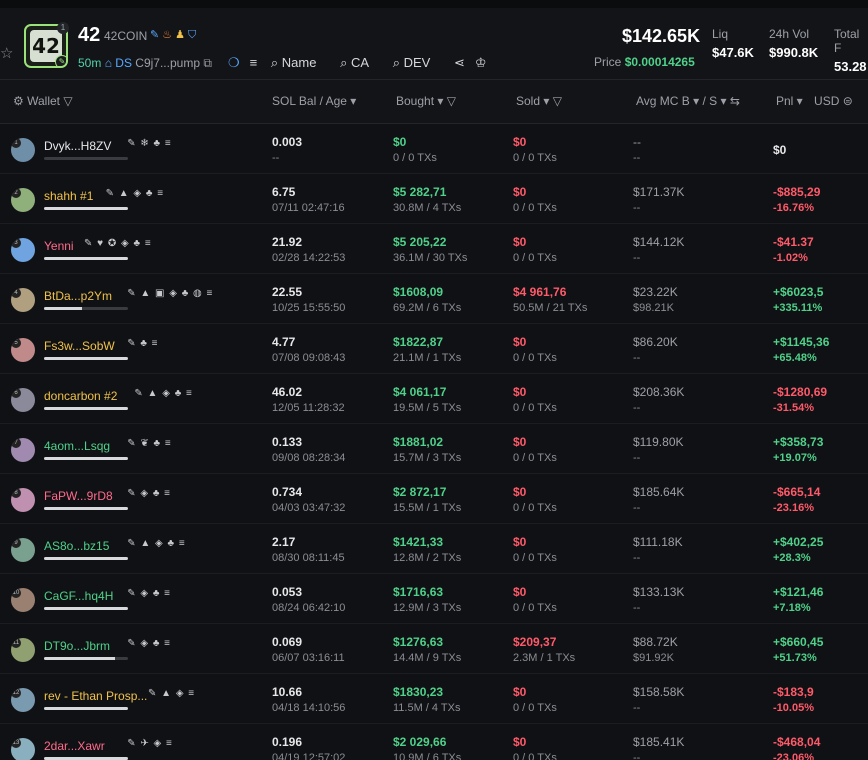 The image size is (868, 760). I want to click on list-icon: ≡, so click(254, 62).